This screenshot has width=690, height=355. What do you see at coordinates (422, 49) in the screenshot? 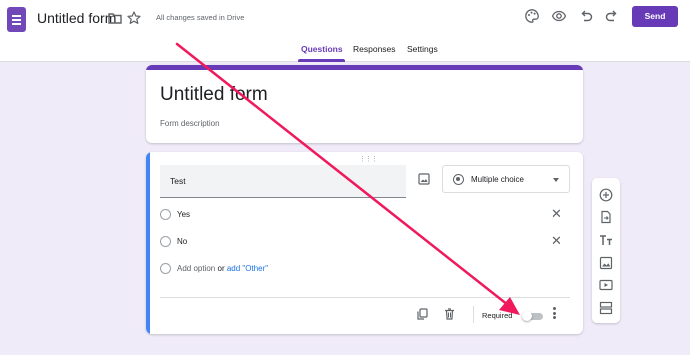
I see `tab-settings: Settings` at bounding box center [422, 49].